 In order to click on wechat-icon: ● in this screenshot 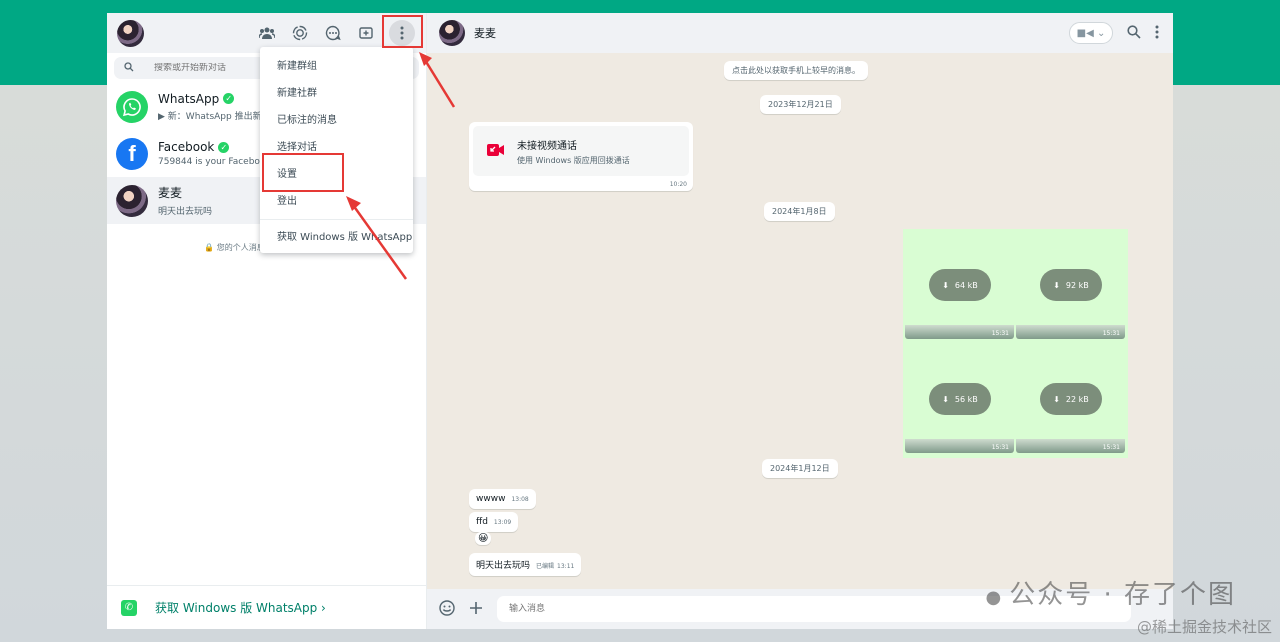, I will do `click(994, 597)`.